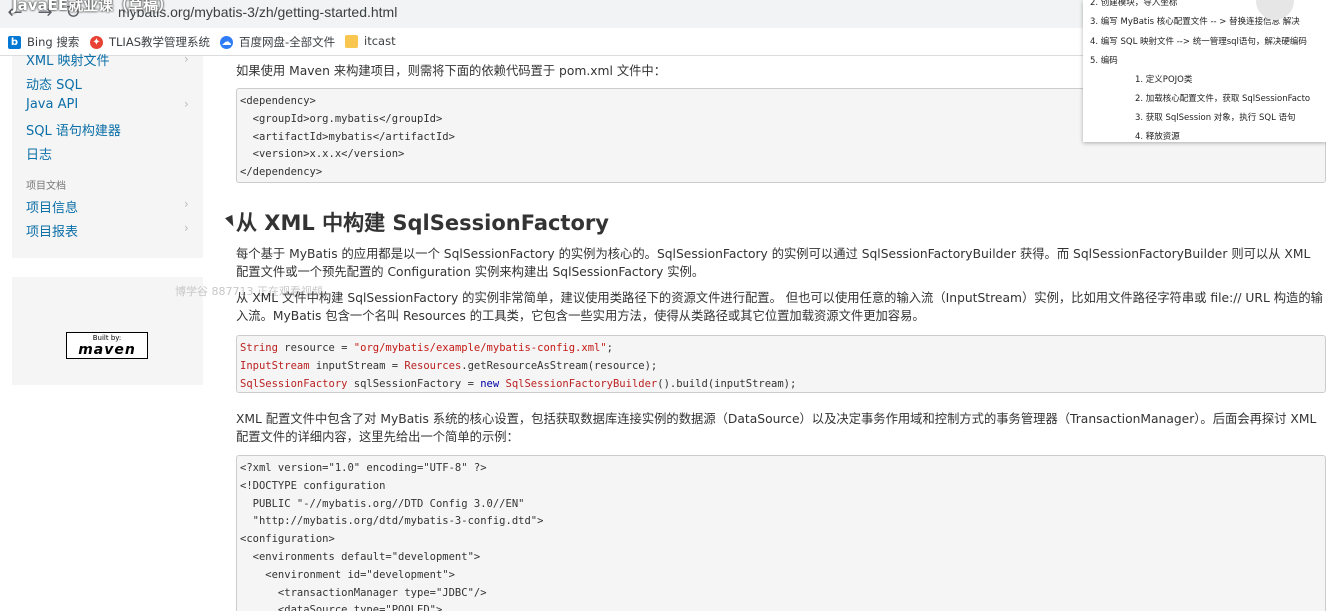 Image resolution: width=1326 pixels, height=611 pixels. I want to click on note-line: 5. 编码, so click(1104, 61).